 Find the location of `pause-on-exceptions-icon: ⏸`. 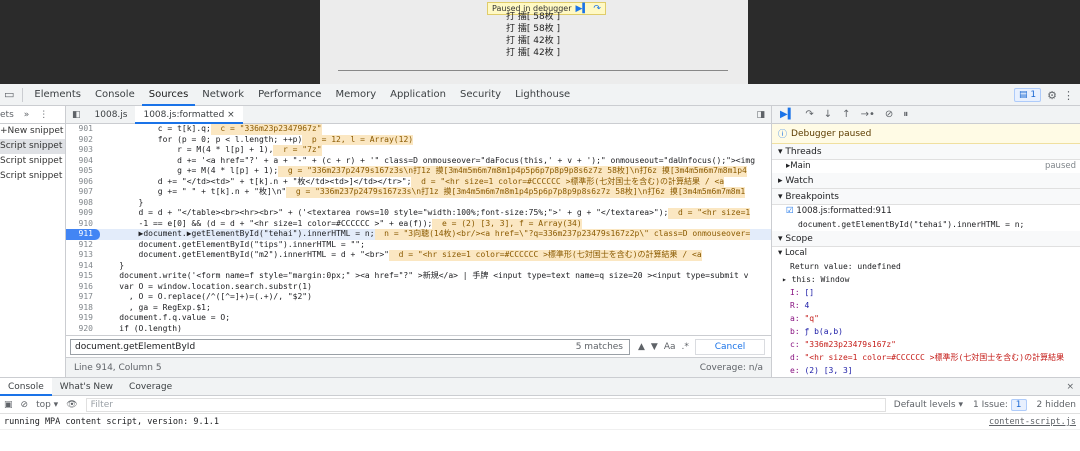

pause-on-exceptions-icon: ⏸ is located at coordinates (905, 114).